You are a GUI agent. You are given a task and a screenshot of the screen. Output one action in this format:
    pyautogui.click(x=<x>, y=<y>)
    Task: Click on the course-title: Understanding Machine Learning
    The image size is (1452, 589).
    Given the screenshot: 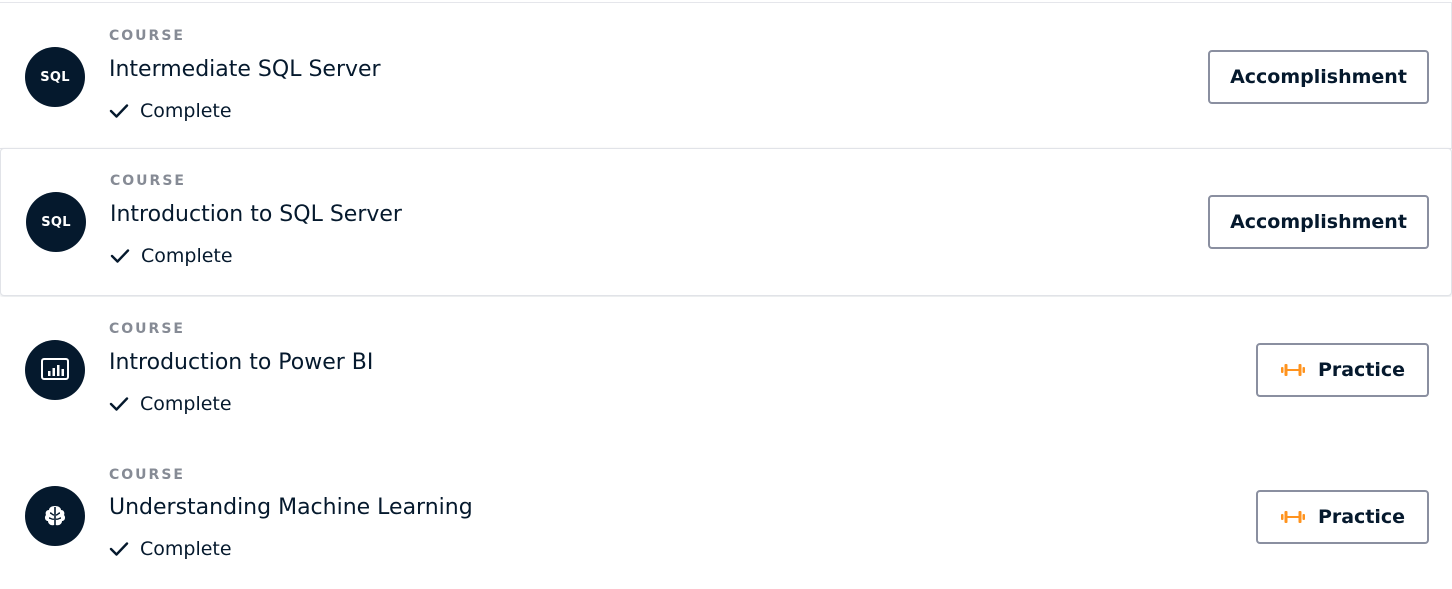 What is the action you would take?
    pyautogui.click(x=291, y=507)
    